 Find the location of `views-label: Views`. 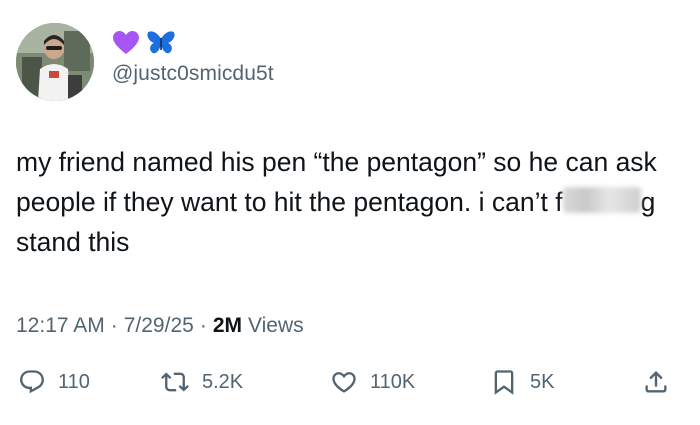

views-label: Views is located at coordinates (276, 325).